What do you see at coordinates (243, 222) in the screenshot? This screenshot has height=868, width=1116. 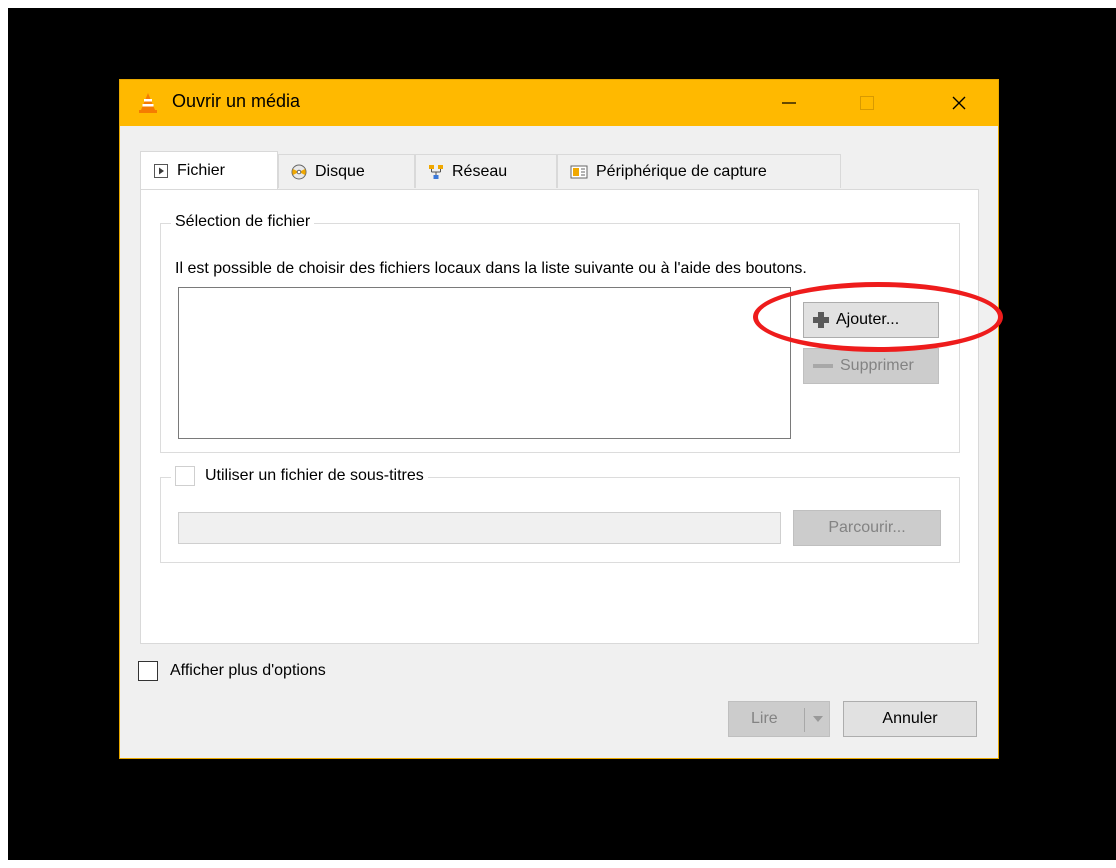 I see `file-selection-title: Sélection de fichier` at bounding box center [243, 222].